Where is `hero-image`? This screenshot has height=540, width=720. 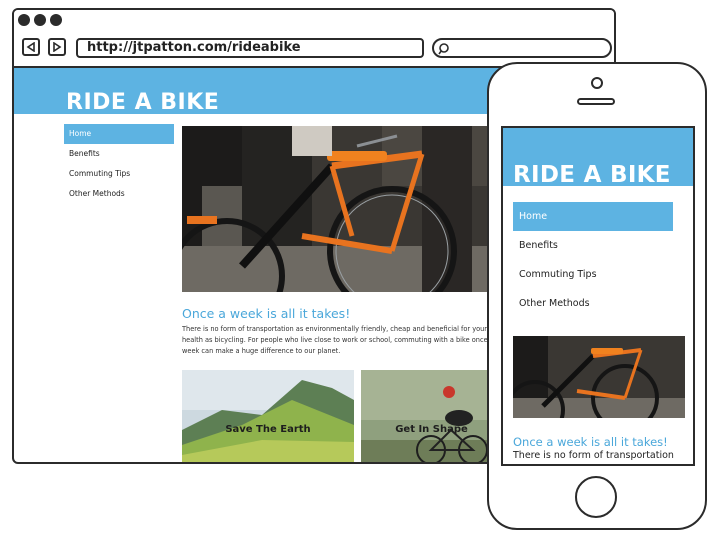
hero-image is located at coordinates (342, 209).